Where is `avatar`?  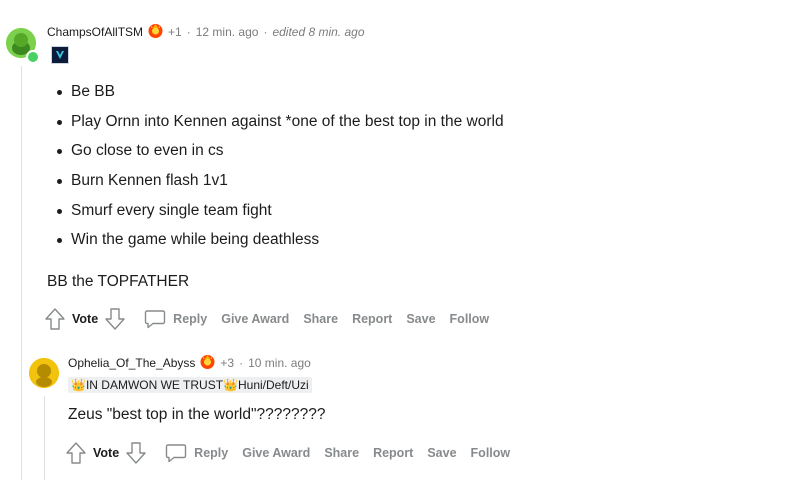 avatar is located at coordinates (44, 373).